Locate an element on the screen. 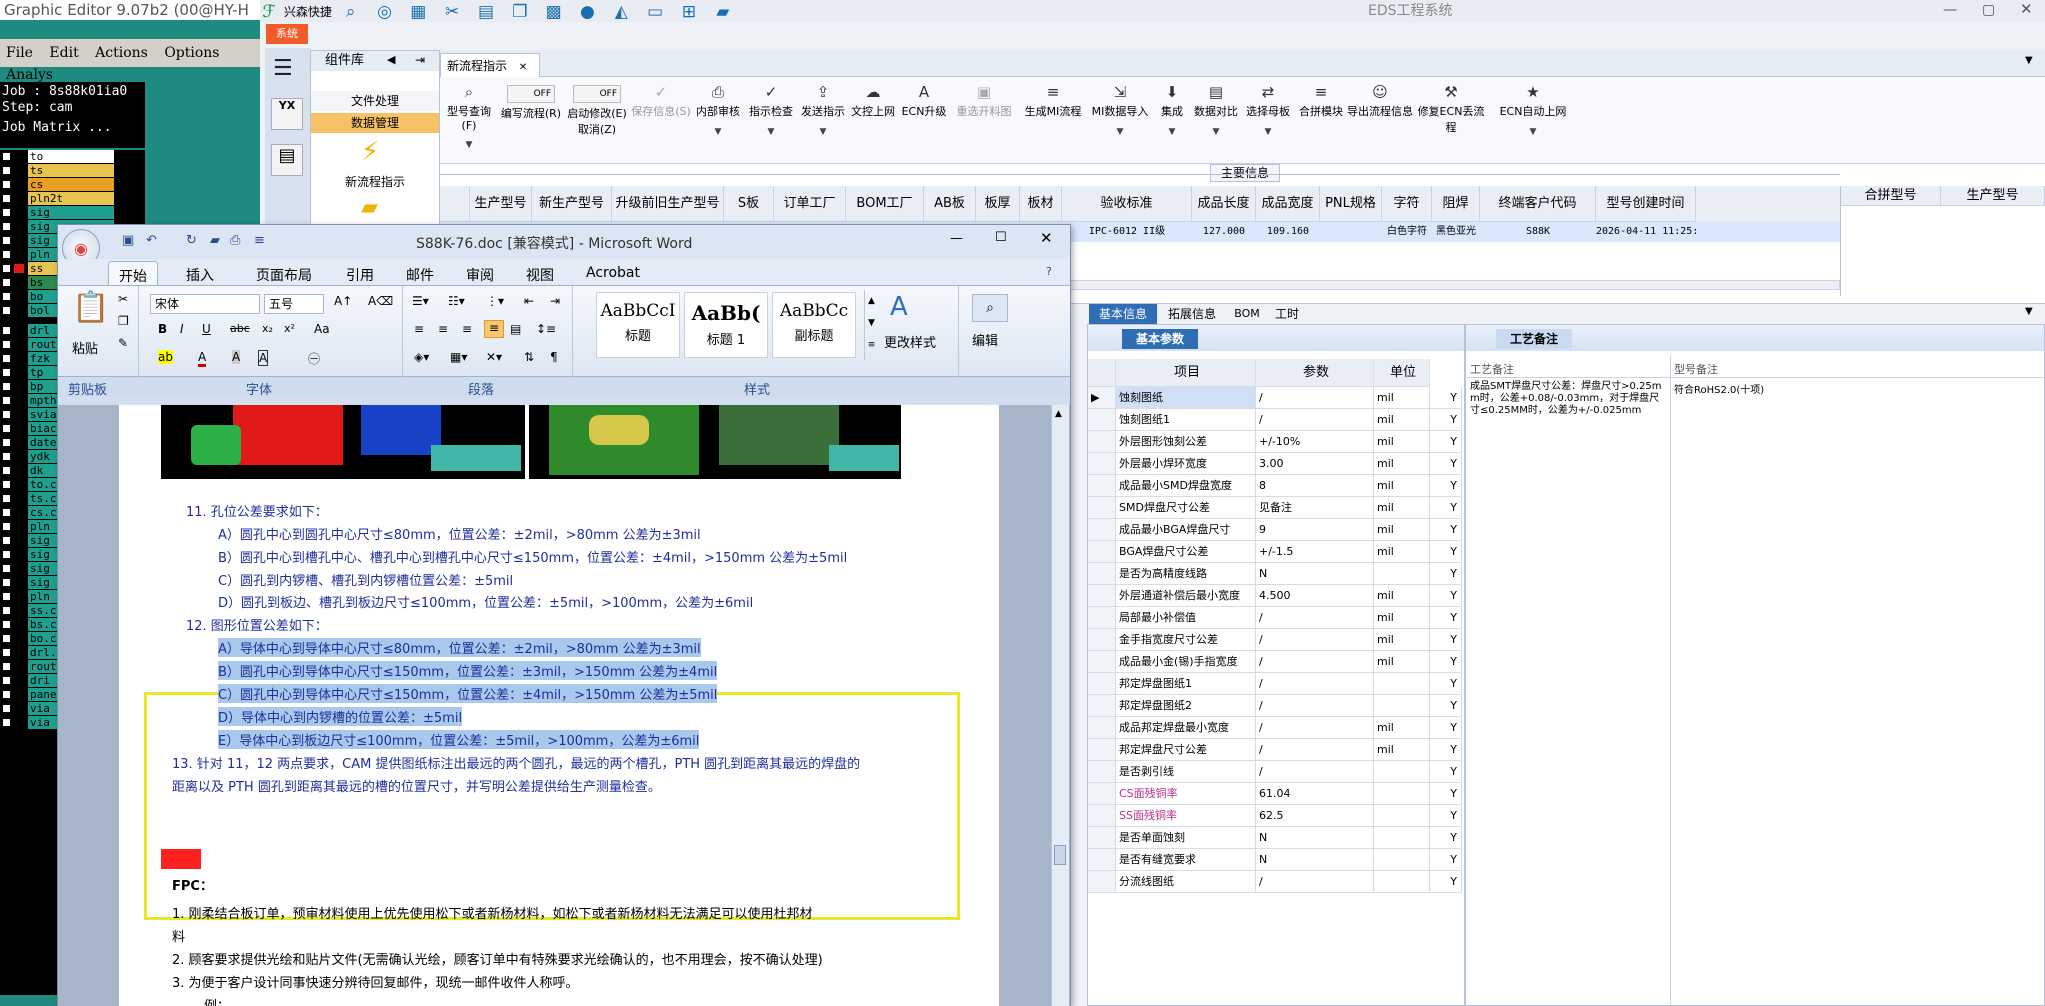 The height and width of the screenshot is (1006, 2045). numbering-icon: ☷▾ is located at coordinates (456, 301).